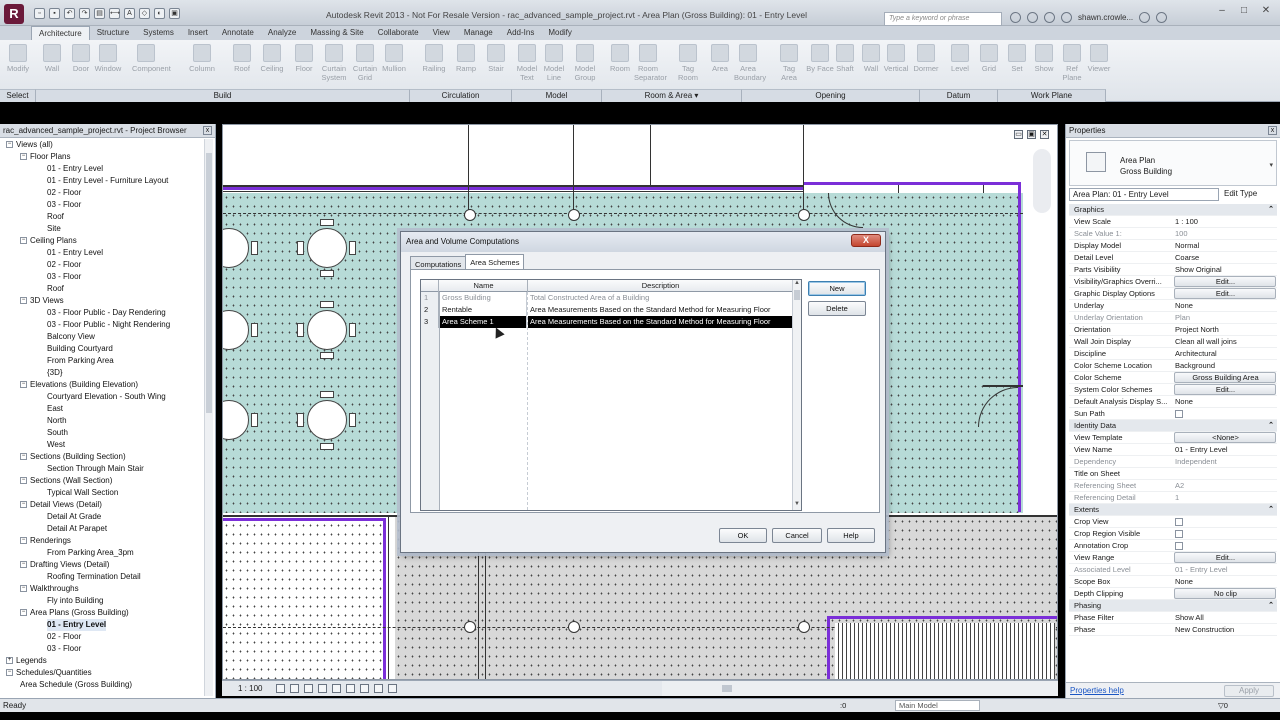 The image size is (1280, 720). What do you see at coordinates (789, 63) in the screenshot?
I see `tool-tag-area-button: Tag Area` at bounding box center [789, 63].